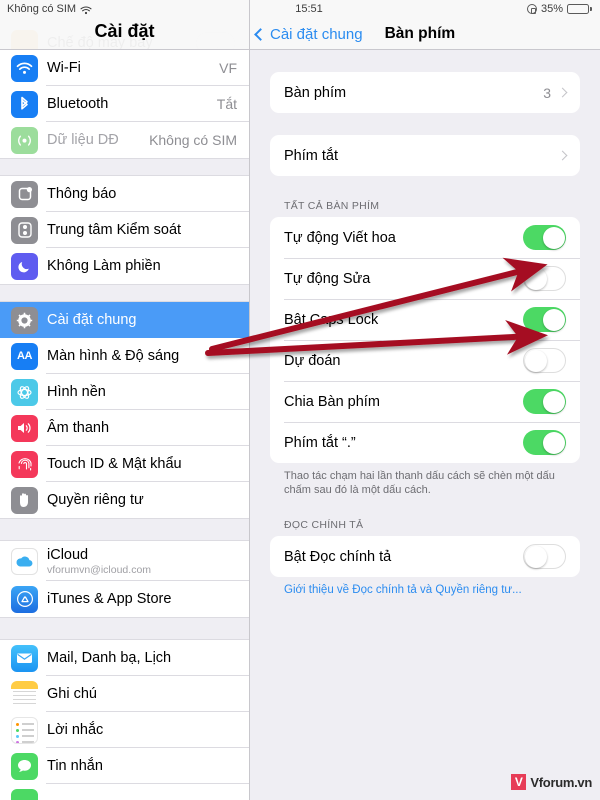  What do you see at coordinates (76, 392) in the screenshot?
I see `sidebar-item-label: Hình nền` at bounding box center [76, 392].